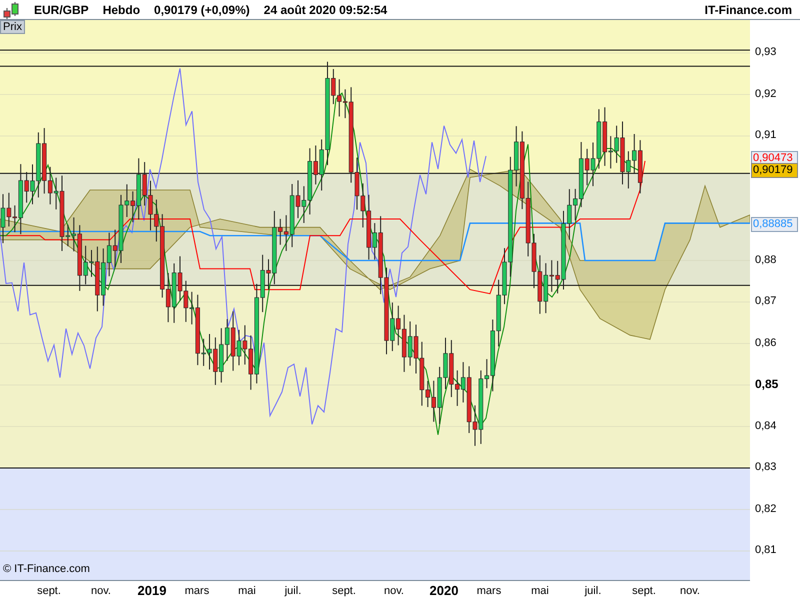  Describe the element at coordinates (765, 550) in the screenshot. I see `axis-tick-label: 0,81` at that location.